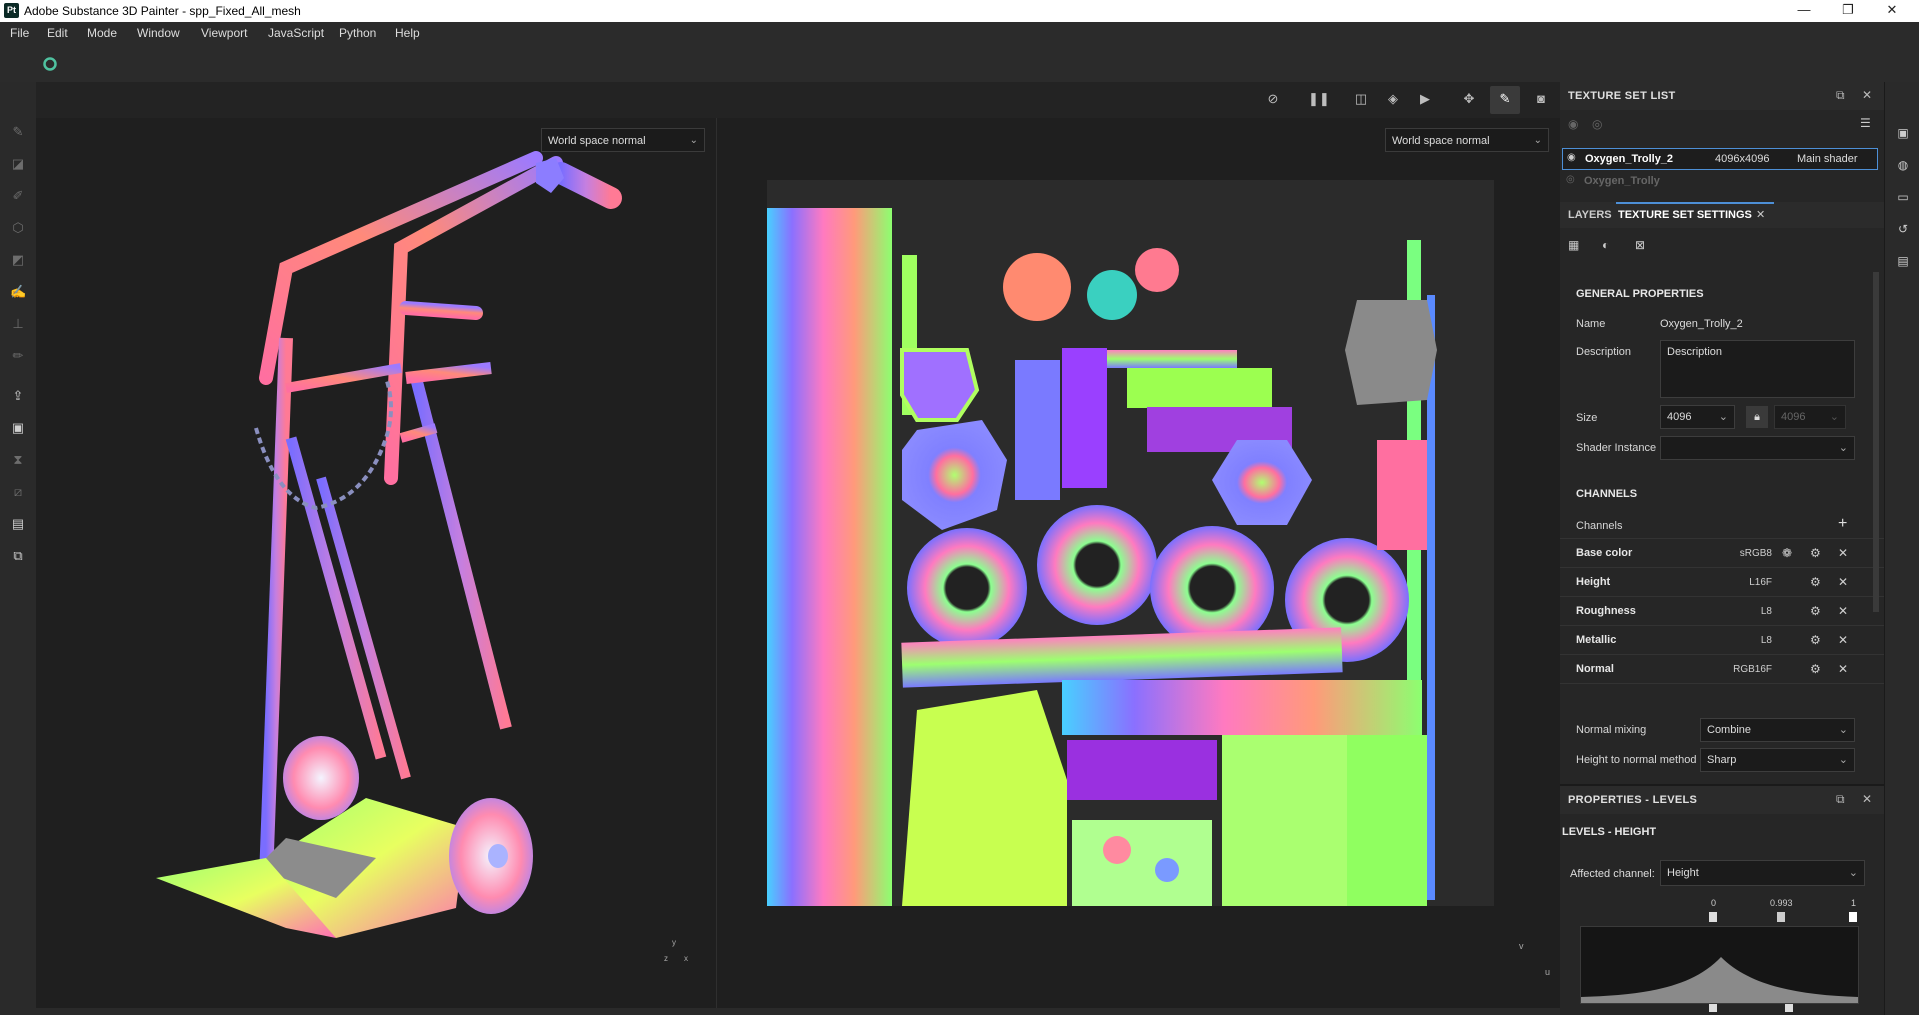  Describe the element at coordinates (1697, 417) in the screenshot. I see `size-select: 4096 ⌄` at that location.